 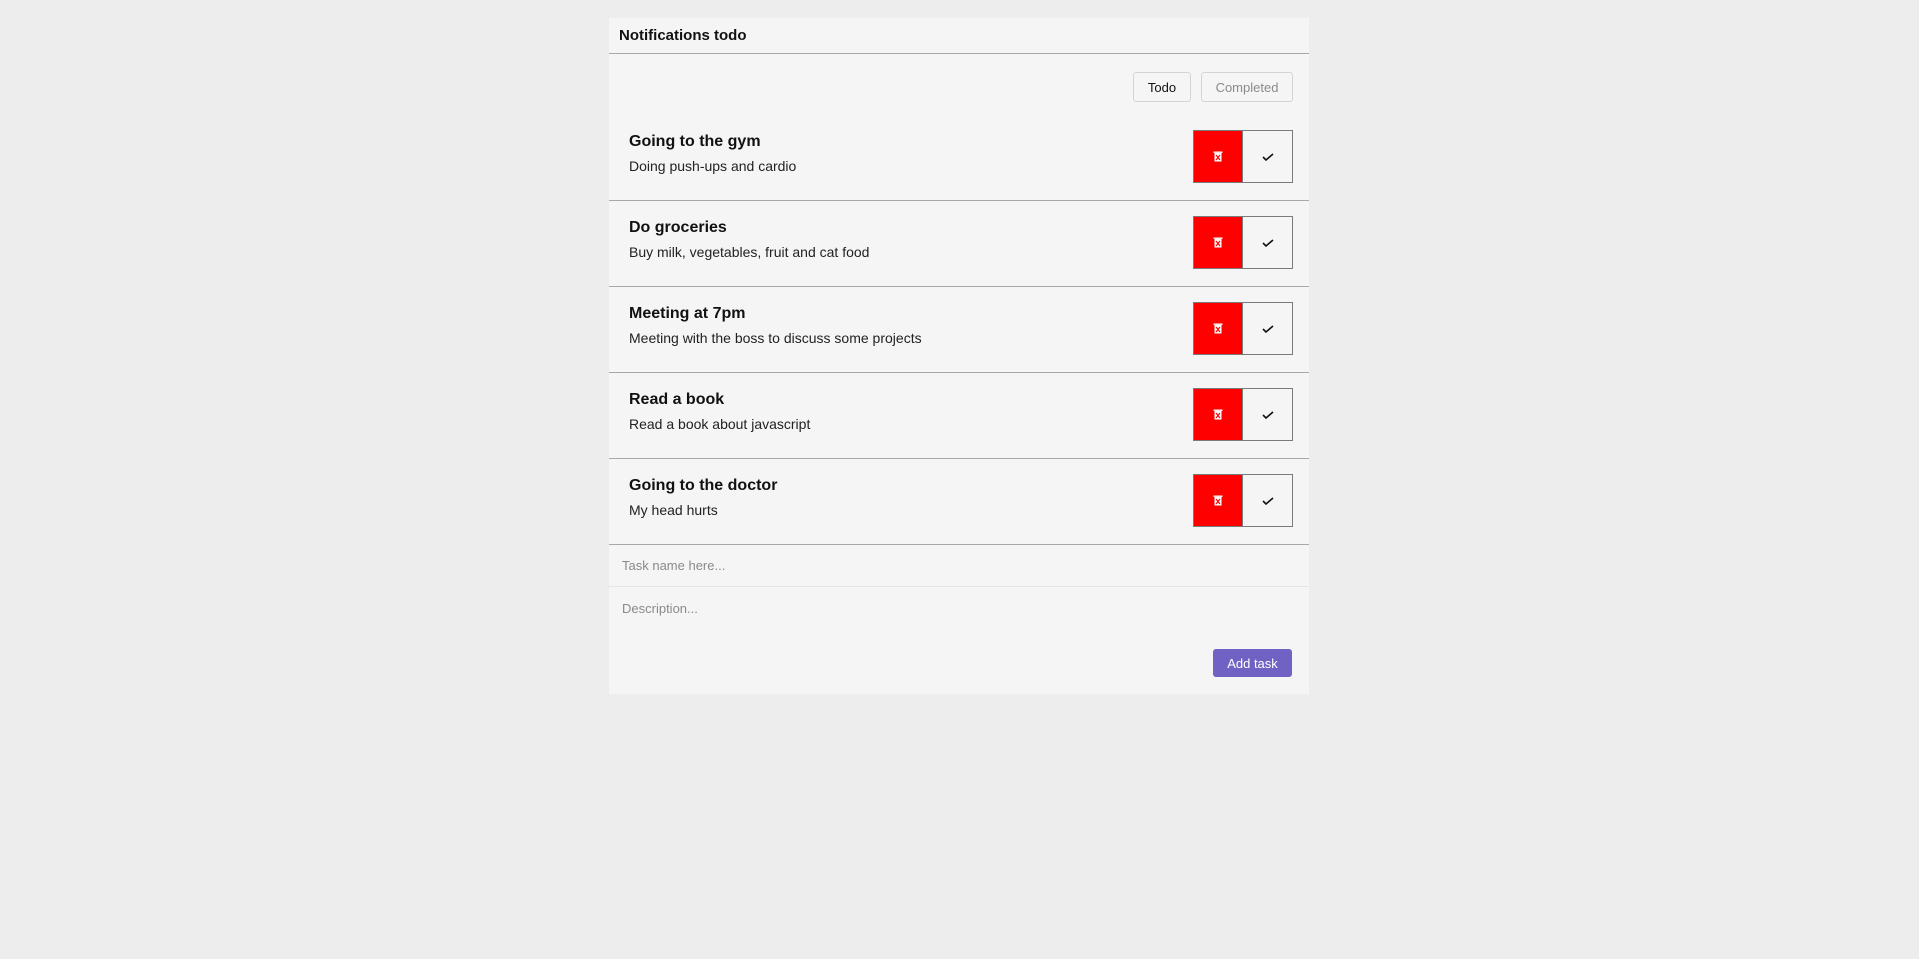 What do you see at coordinates (677, 399) in the screenshot?
I see `task-title: Read a book` at bounding box center [677, 399].